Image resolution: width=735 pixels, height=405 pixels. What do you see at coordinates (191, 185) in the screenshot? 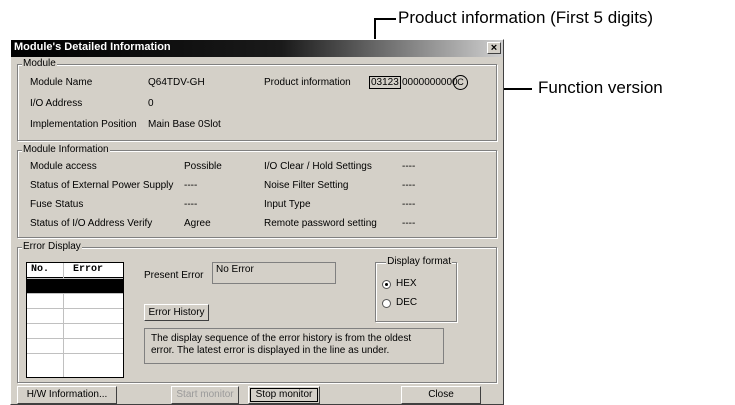
I see `ext-power-value: ----` at bounding box center [191, 185].